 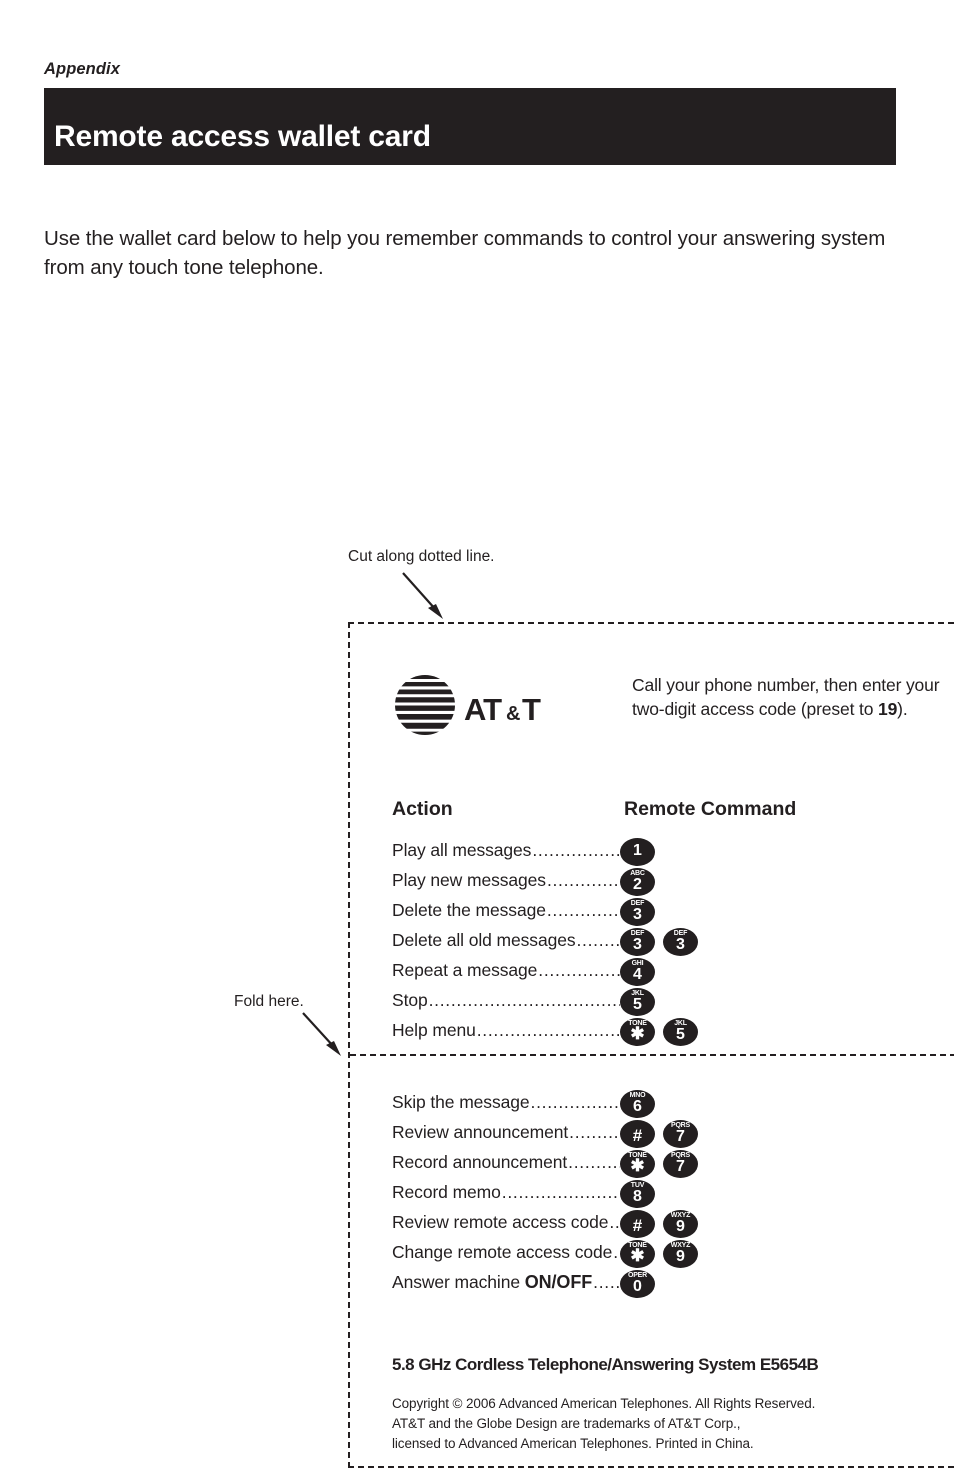 What do you see at coordinates (465, 970) in the screenshot?
I see `action-text: Repeat a message` at bounding box center [465, 970].